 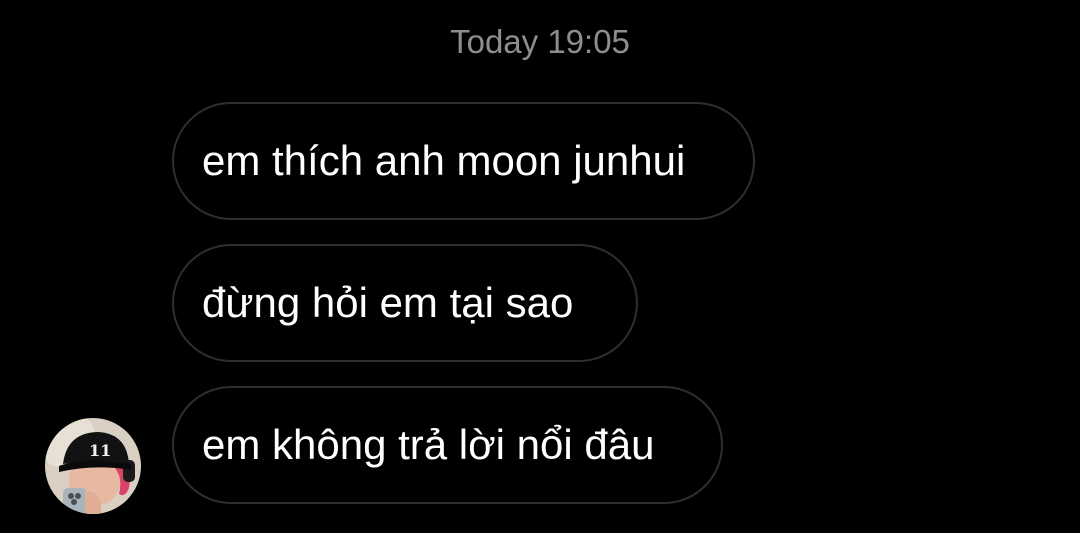 I want to click on message-text: em thích anh moon junhui, so click(x=444, y=160).